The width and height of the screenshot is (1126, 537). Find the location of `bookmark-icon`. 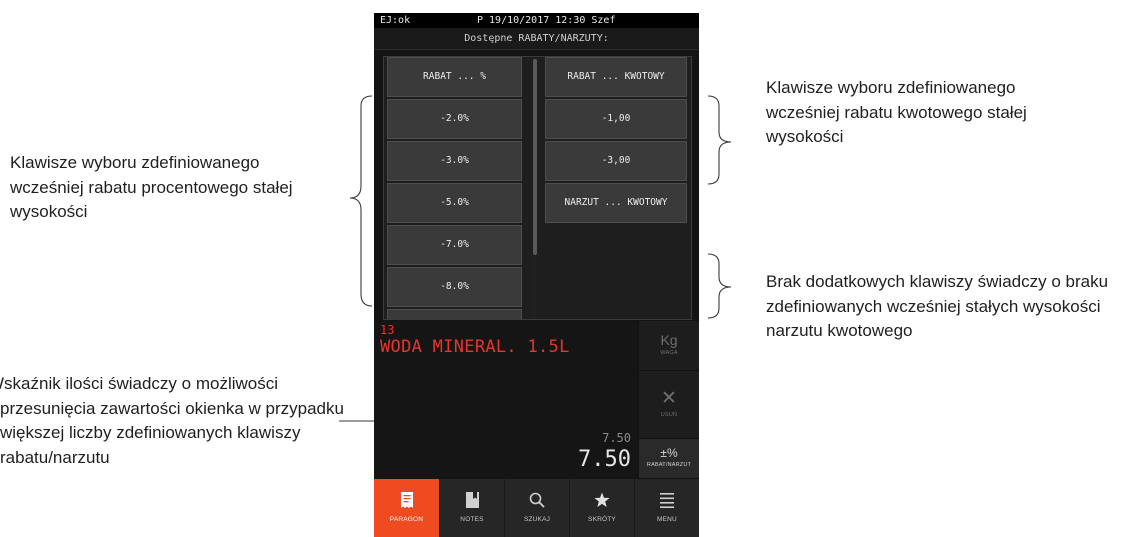

bookmark-icon is located at coordinates (472, 500).